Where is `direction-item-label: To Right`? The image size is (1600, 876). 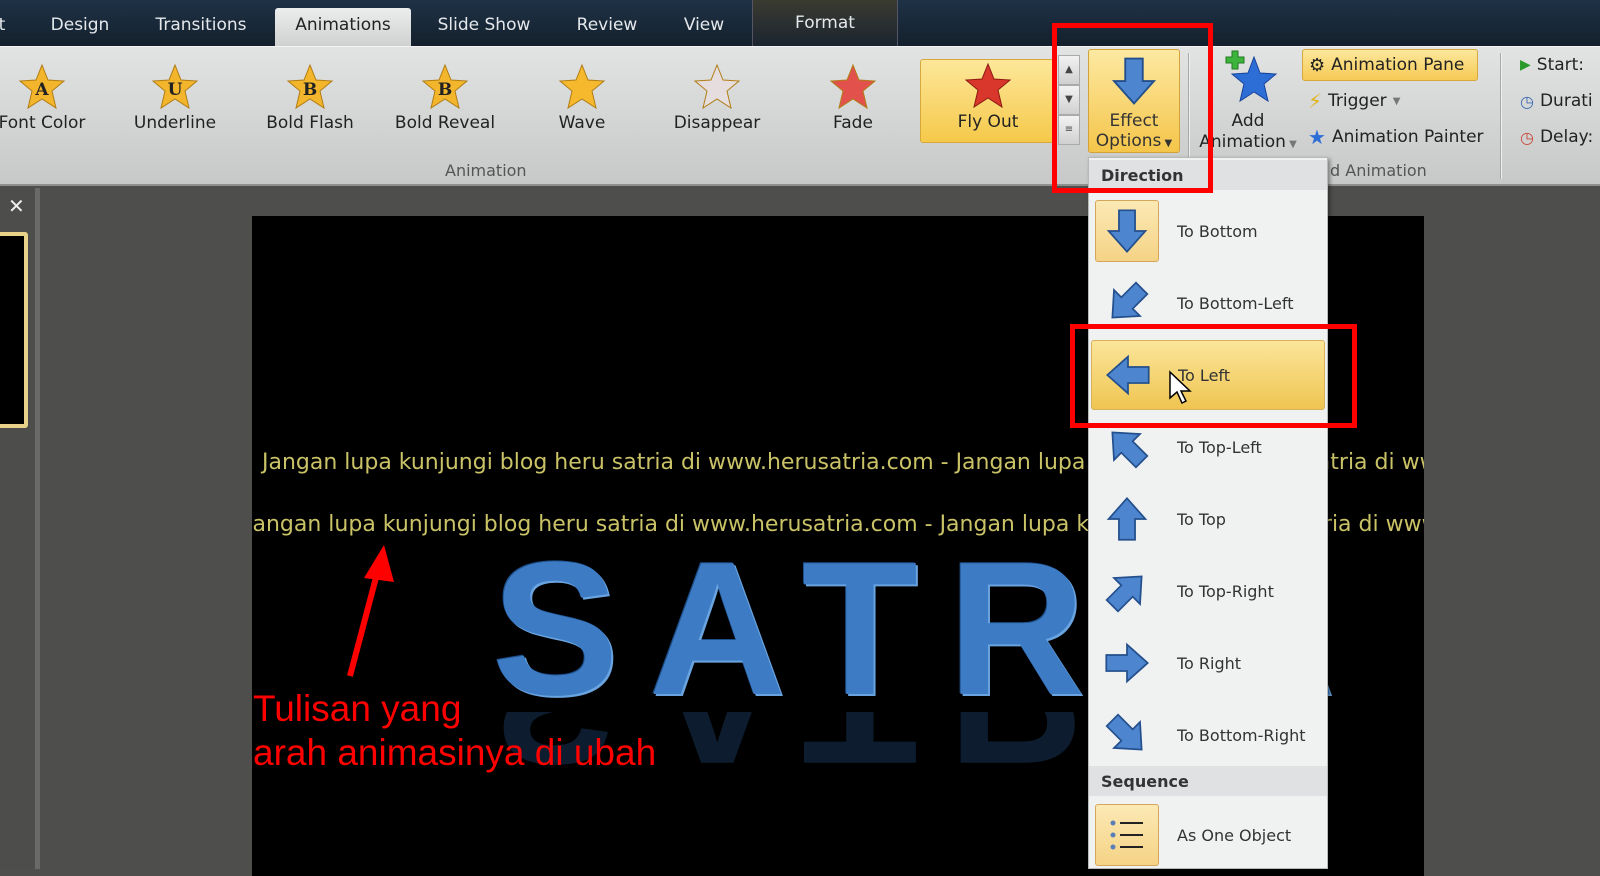
direction-item-label: To Right is located at coordinates (1209, 663).